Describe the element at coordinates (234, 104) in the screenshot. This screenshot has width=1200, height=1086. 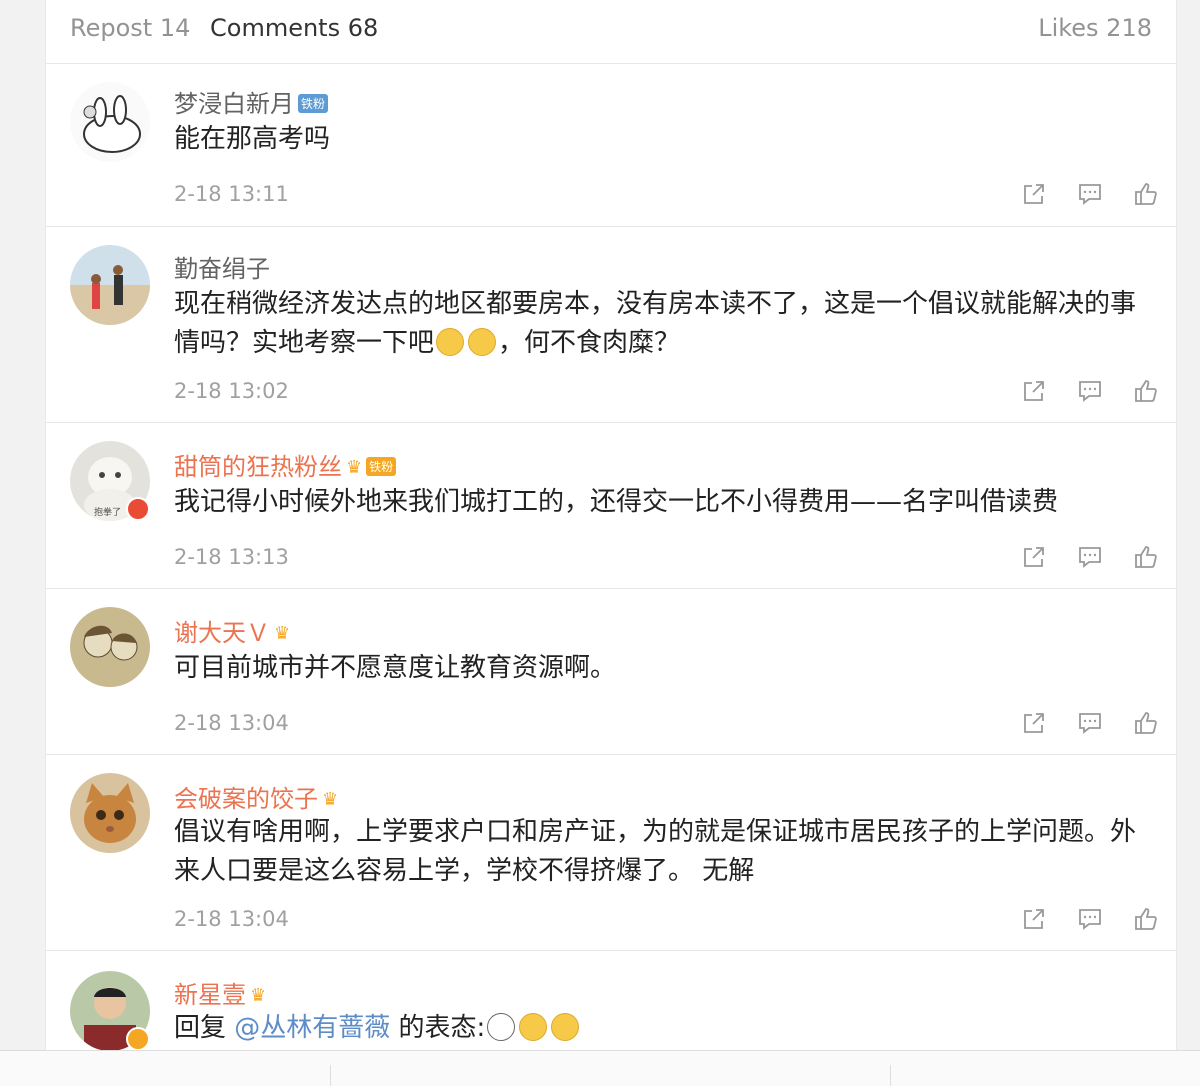
I see `username-text: 梦浸白新月` at that location.